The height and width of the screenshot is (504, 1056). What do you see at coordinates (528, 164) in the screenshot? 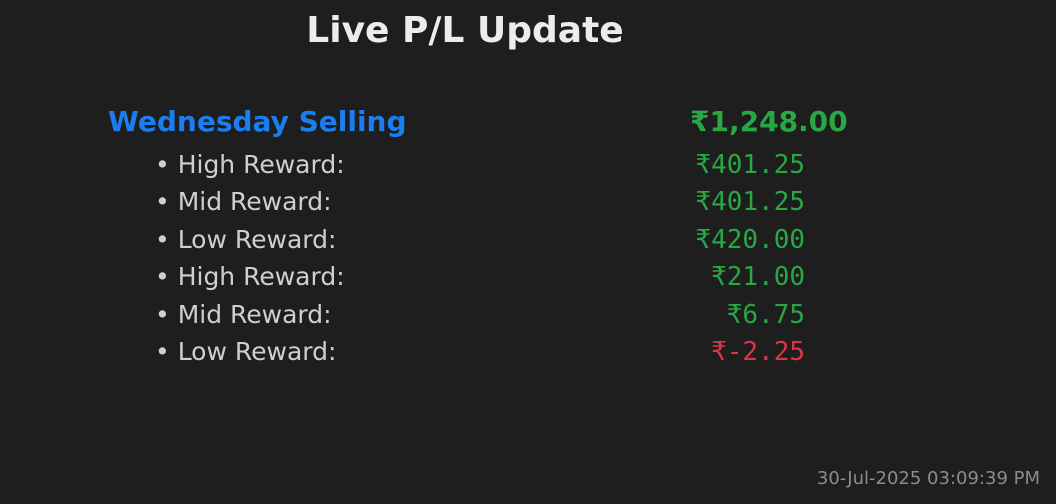
I see `leg-row: • High Reward: ₹401.25` at bounding box center [528, 164].